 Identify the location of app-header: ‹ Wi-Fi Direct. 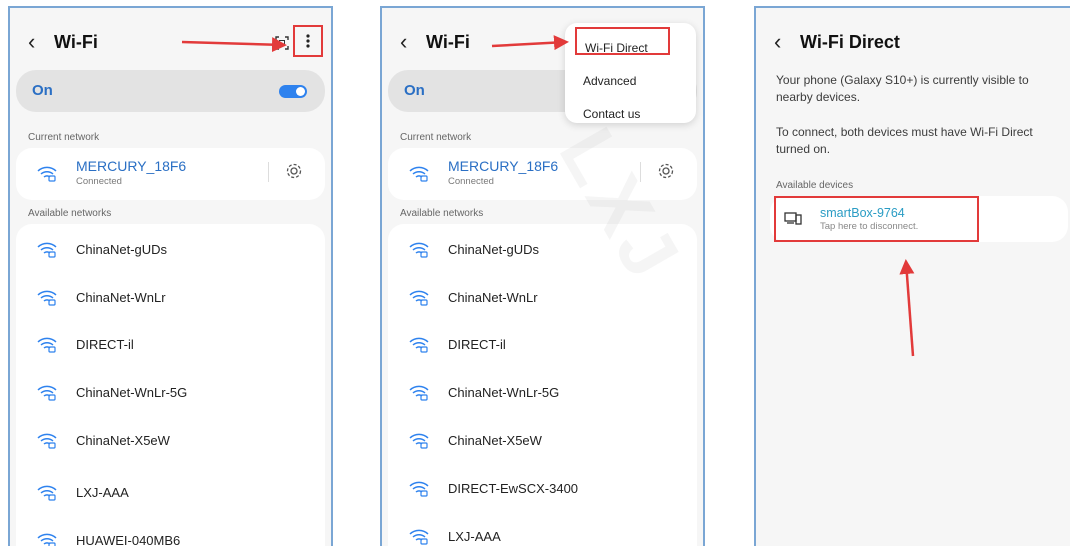
(913, 45).